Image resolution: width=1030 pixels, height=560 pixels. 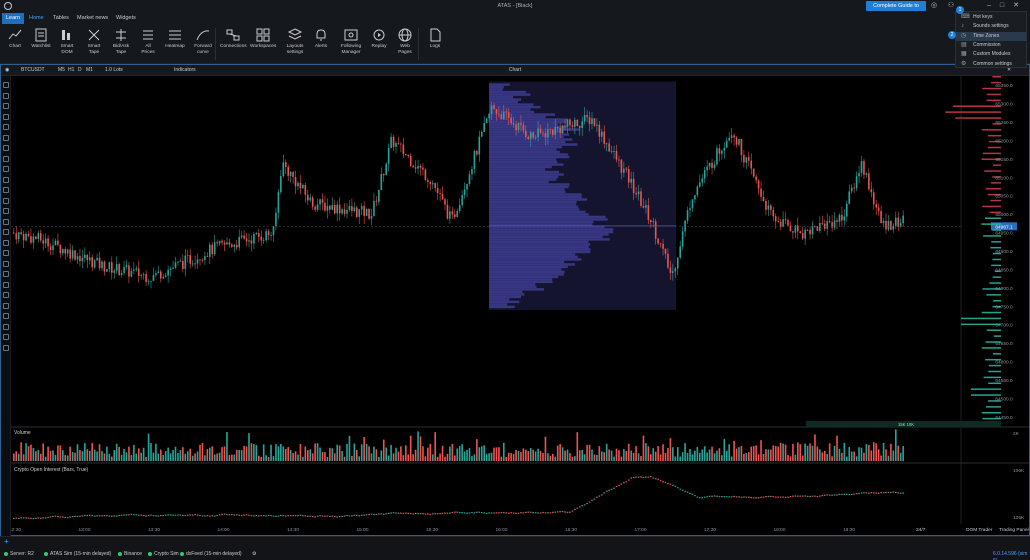 I want to click on camera-icon: ◎, so click(x=934, y=6).